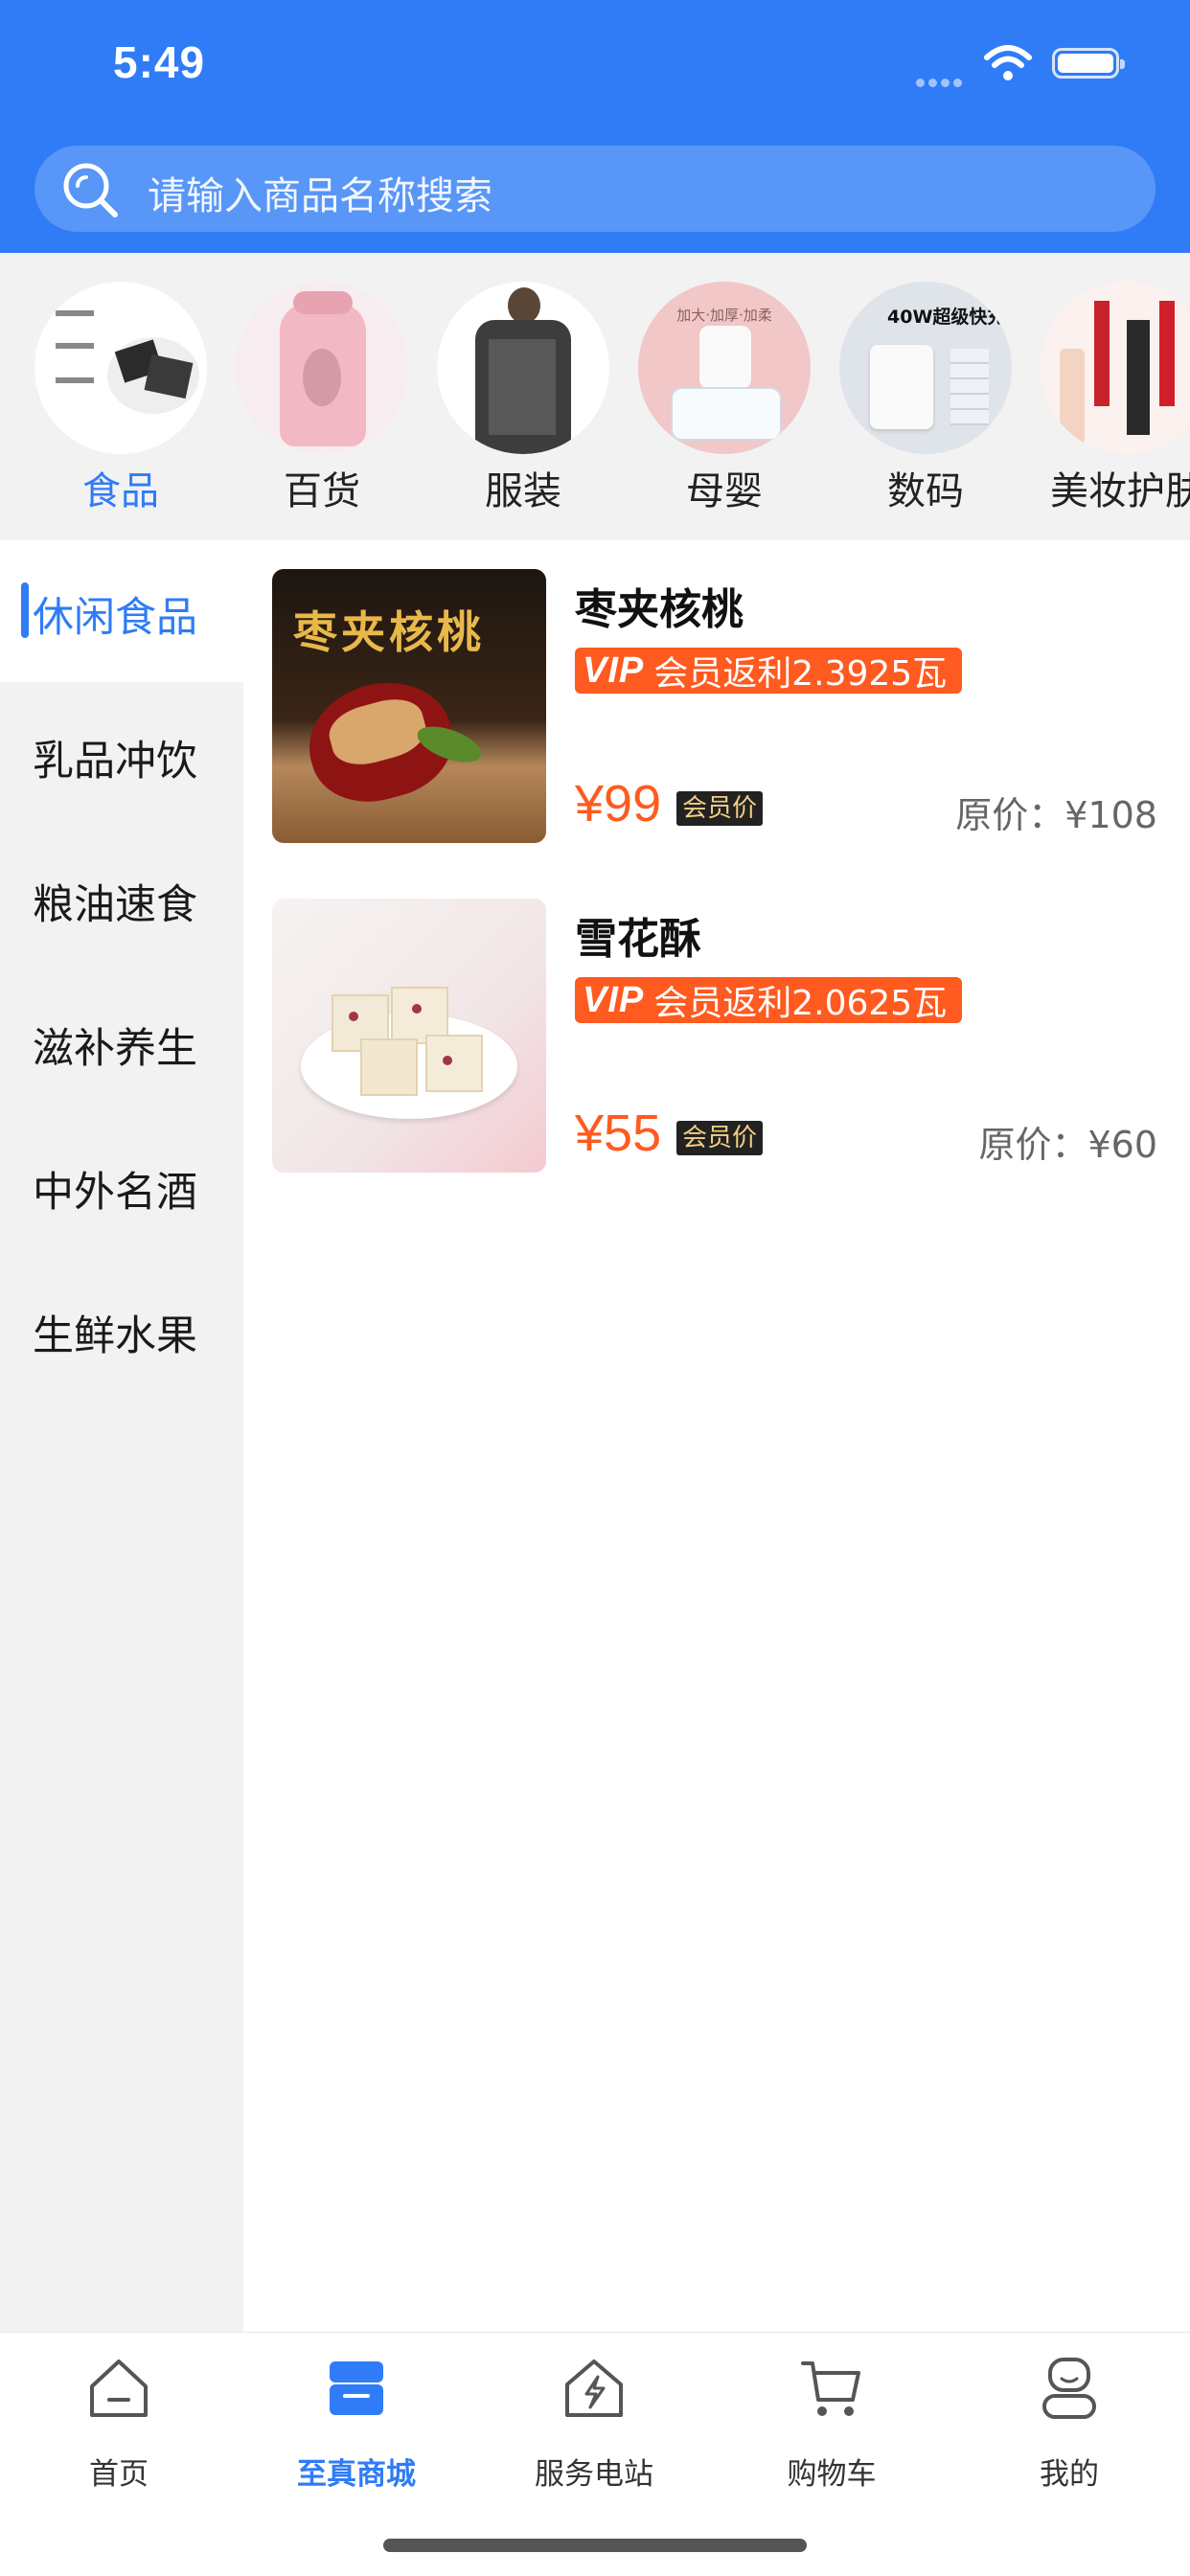 The width and height of the screenshot is (1190, 2576). Describe the element at coordinates (926, 368) in the screenshot. I see `charger-image: 40W超级快充` at that location.